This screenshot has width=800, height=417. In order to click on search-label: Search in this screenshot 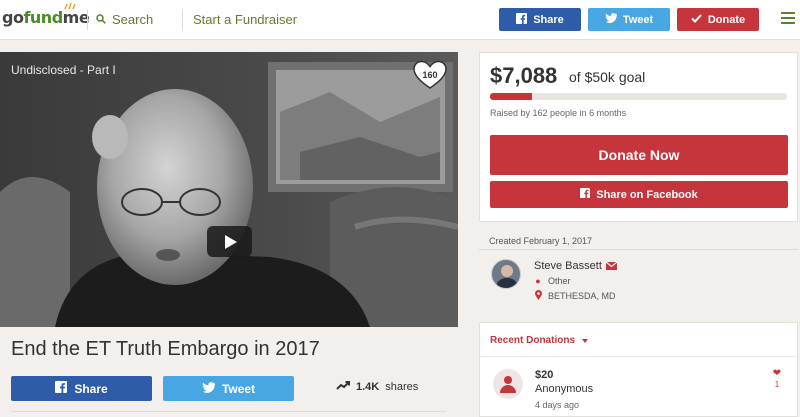, I will do `click(133, 19)`.